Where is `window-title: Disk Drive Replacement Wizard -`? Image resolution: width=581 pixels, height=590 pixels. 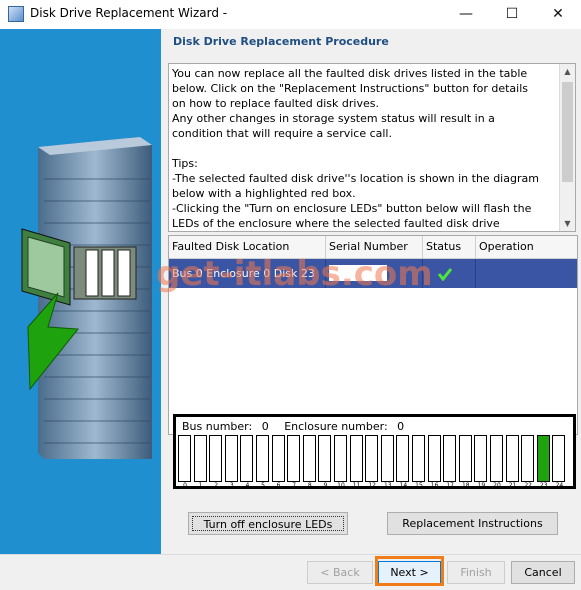 window-title: Disk Drive Replacement Wizard - is located at coordinates (129, 13).